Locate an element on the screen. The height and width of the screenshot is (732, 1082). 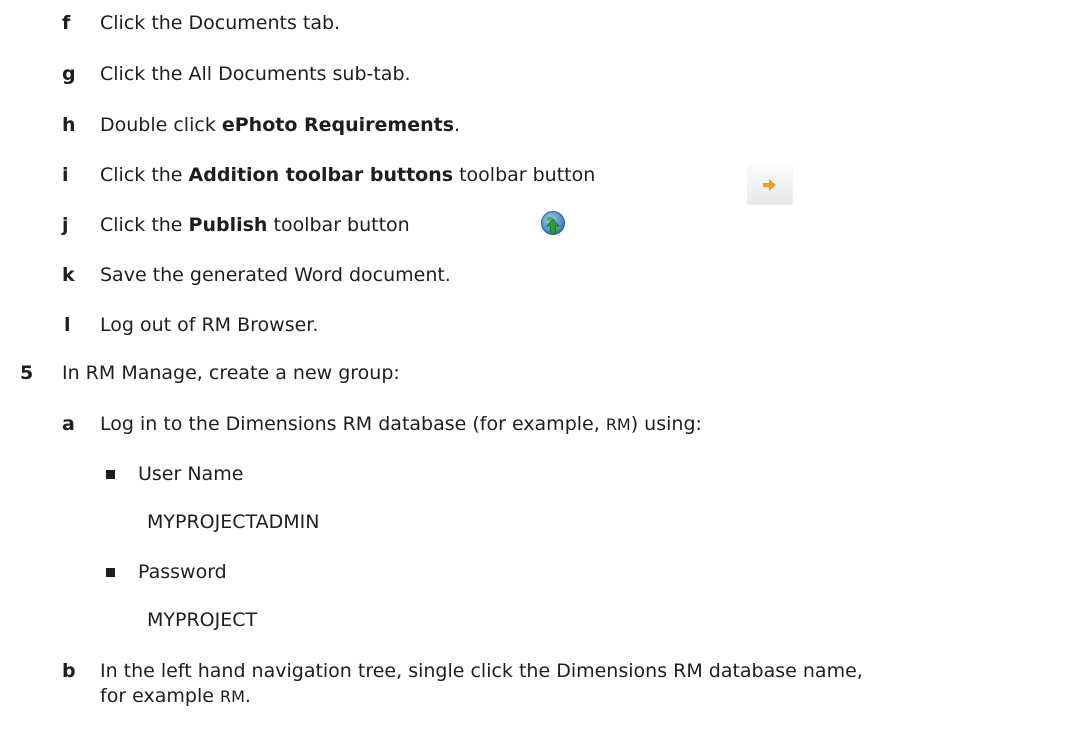
step-label-j: j is located at coordinates (65, 225).